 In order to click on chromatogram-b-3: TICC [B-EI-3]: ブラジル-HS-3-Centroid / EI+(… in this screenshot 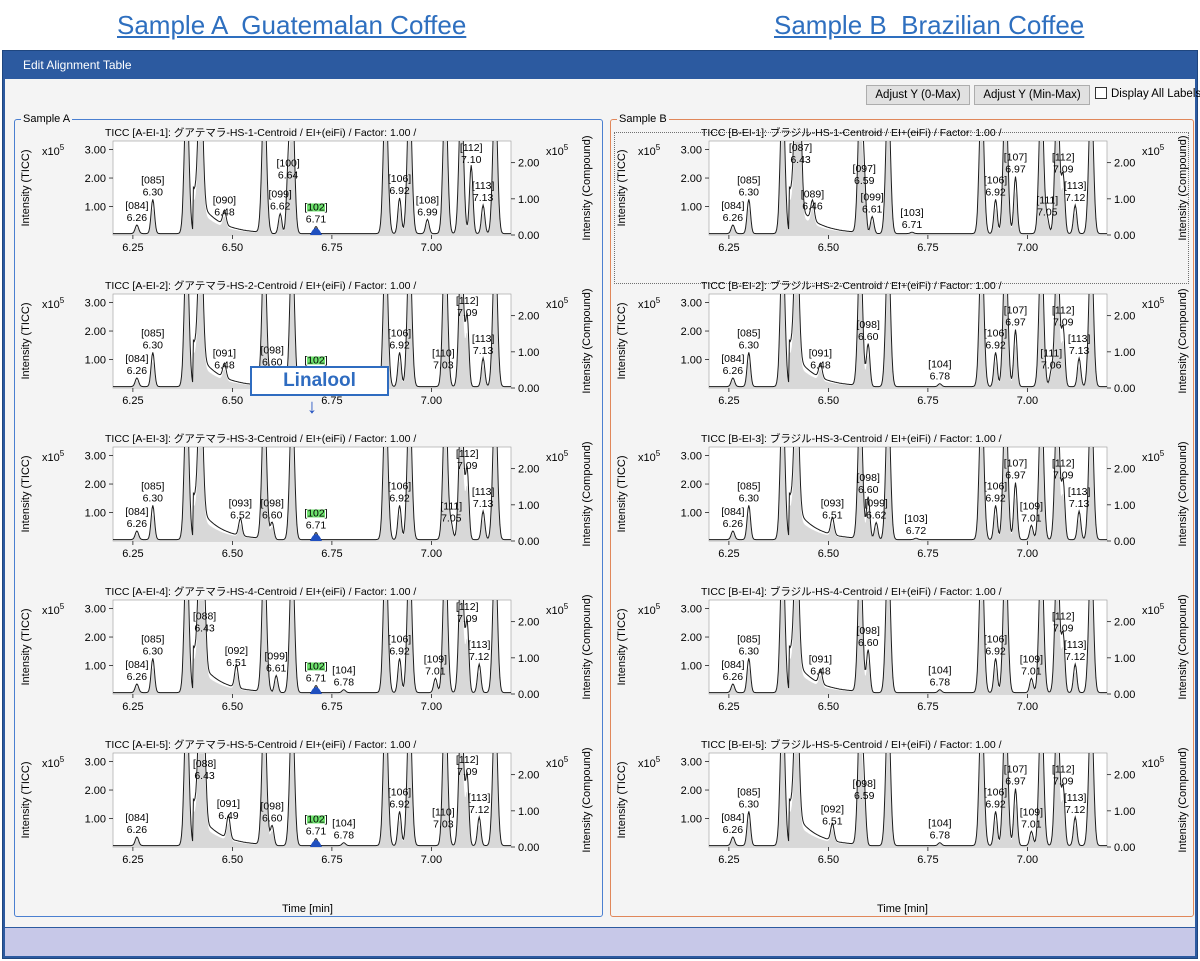, I will do `click(902, 507)`.